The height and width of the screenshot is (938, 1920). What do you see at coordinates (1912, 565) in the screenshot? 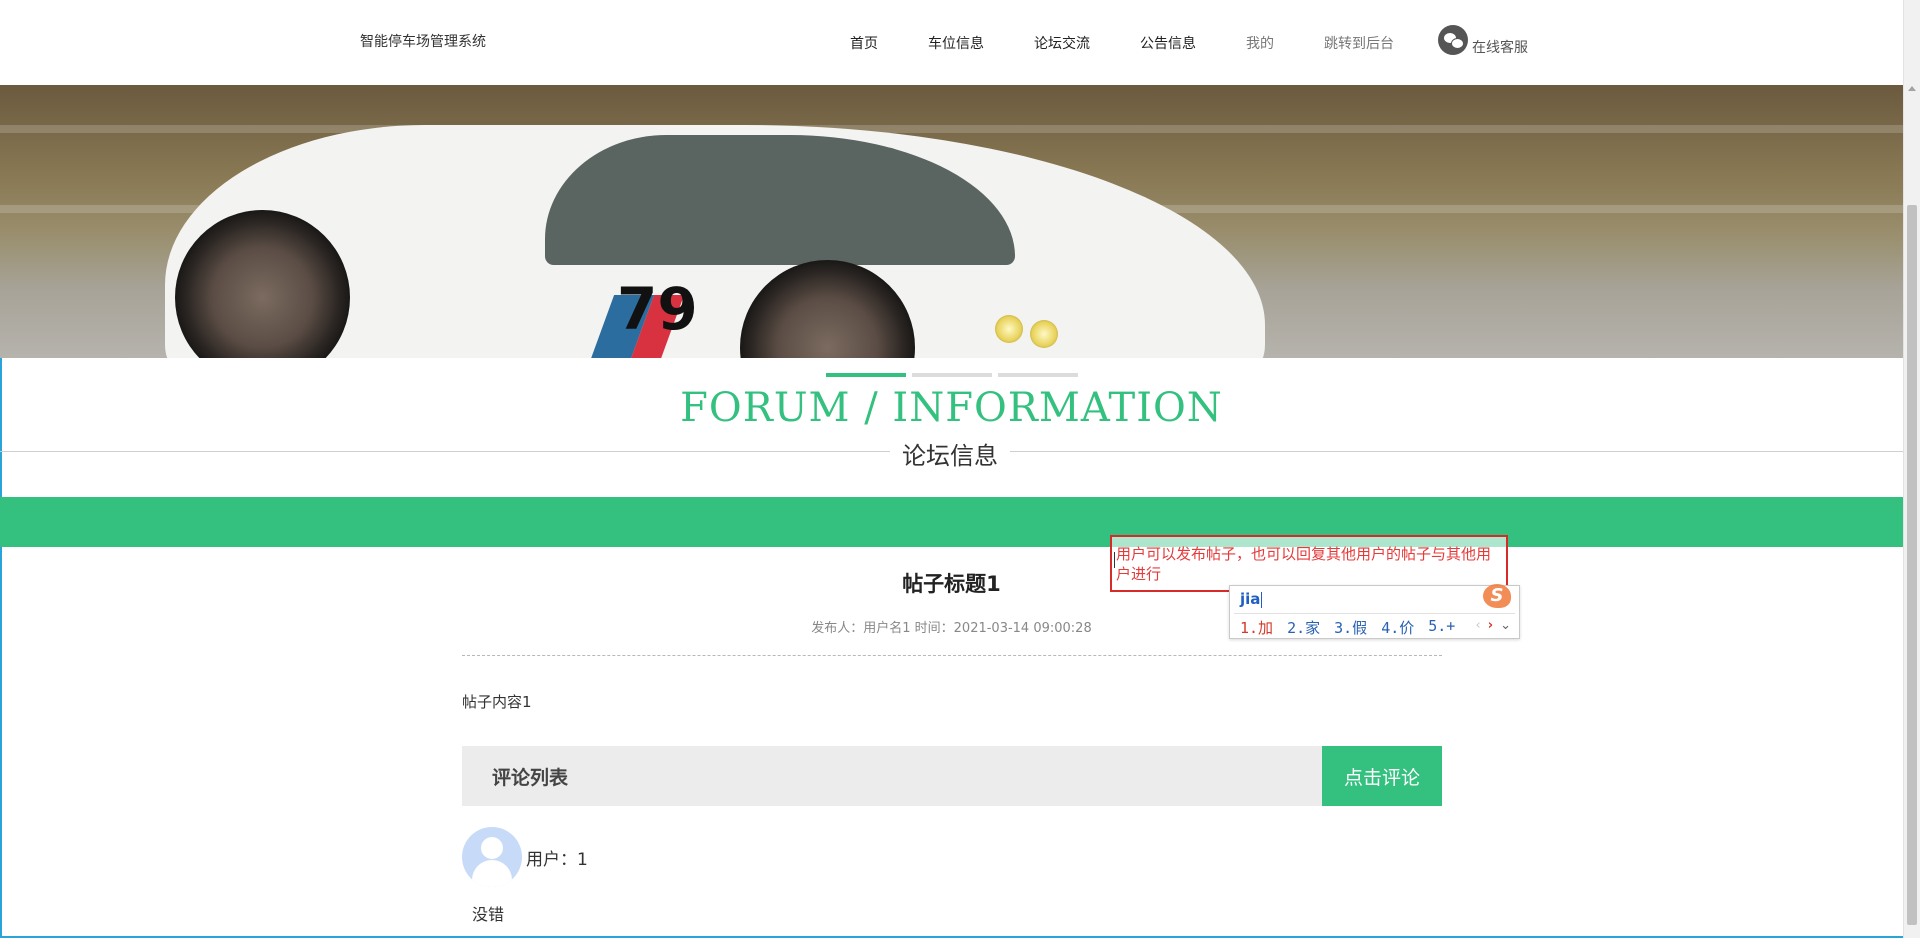
I see `scrollbar-thumb` at bounding box center [1912, 565].